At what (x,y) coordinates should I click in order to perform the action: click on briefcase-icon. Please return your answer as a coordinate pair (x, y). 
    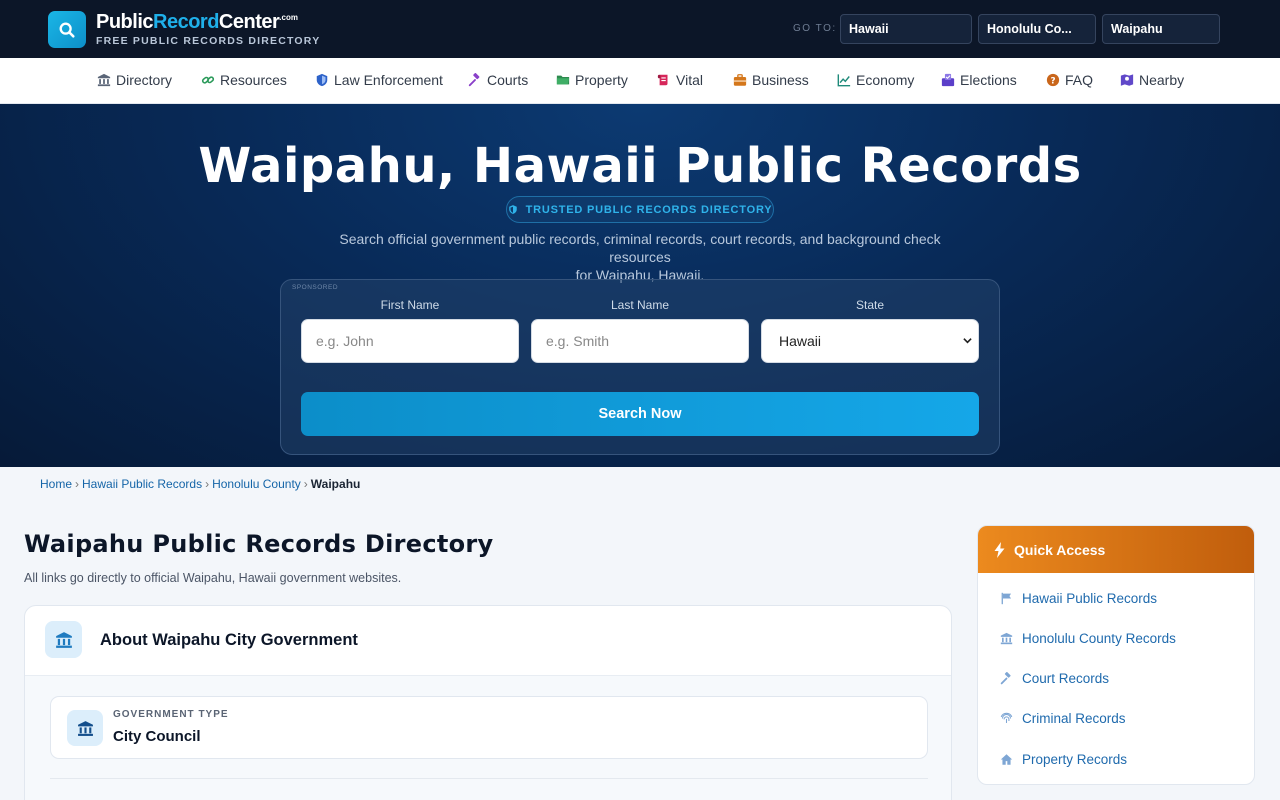
    Looking at the image, I should click on (740, 80).